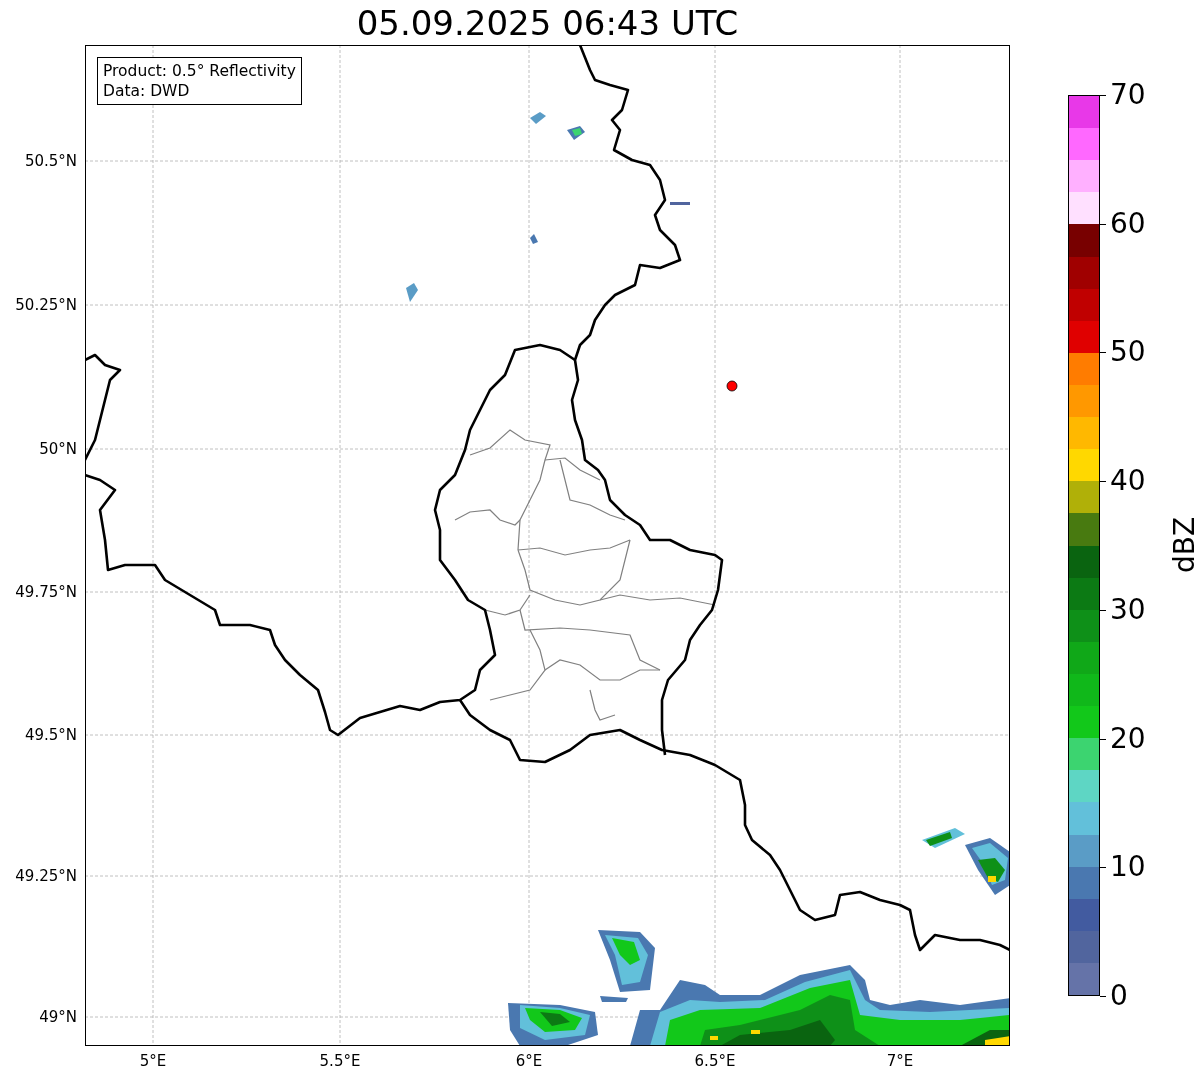 This screenshot has width=1202, height=1081. What do you see at coordinates (1128, 352) in the screenshot?
I see `colorbar-tick-label: 50` at bounding box center [1128, 352].